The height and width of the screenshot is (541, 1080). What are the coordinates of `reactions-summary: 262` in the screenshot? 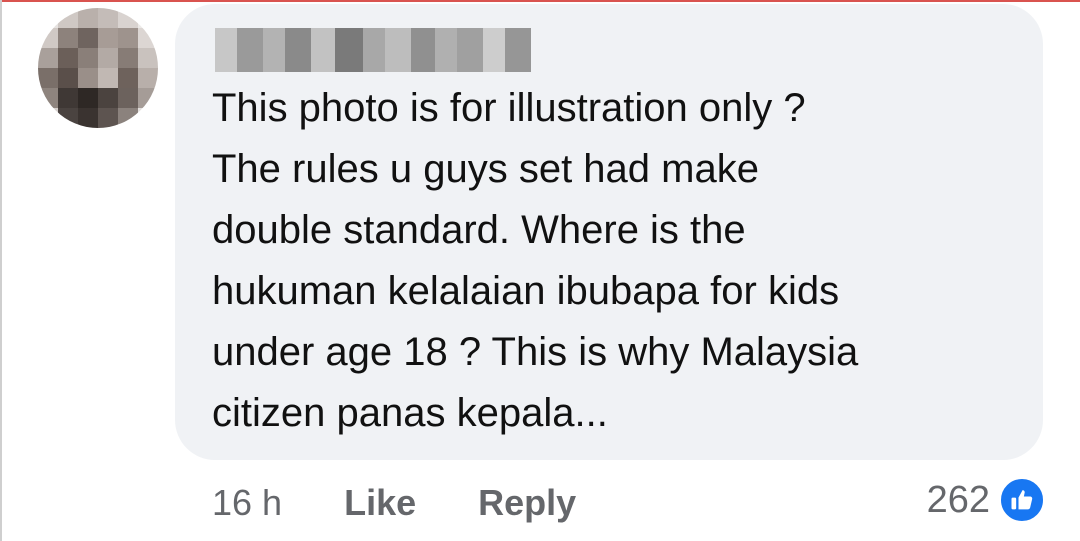 It's located at (986, 500).